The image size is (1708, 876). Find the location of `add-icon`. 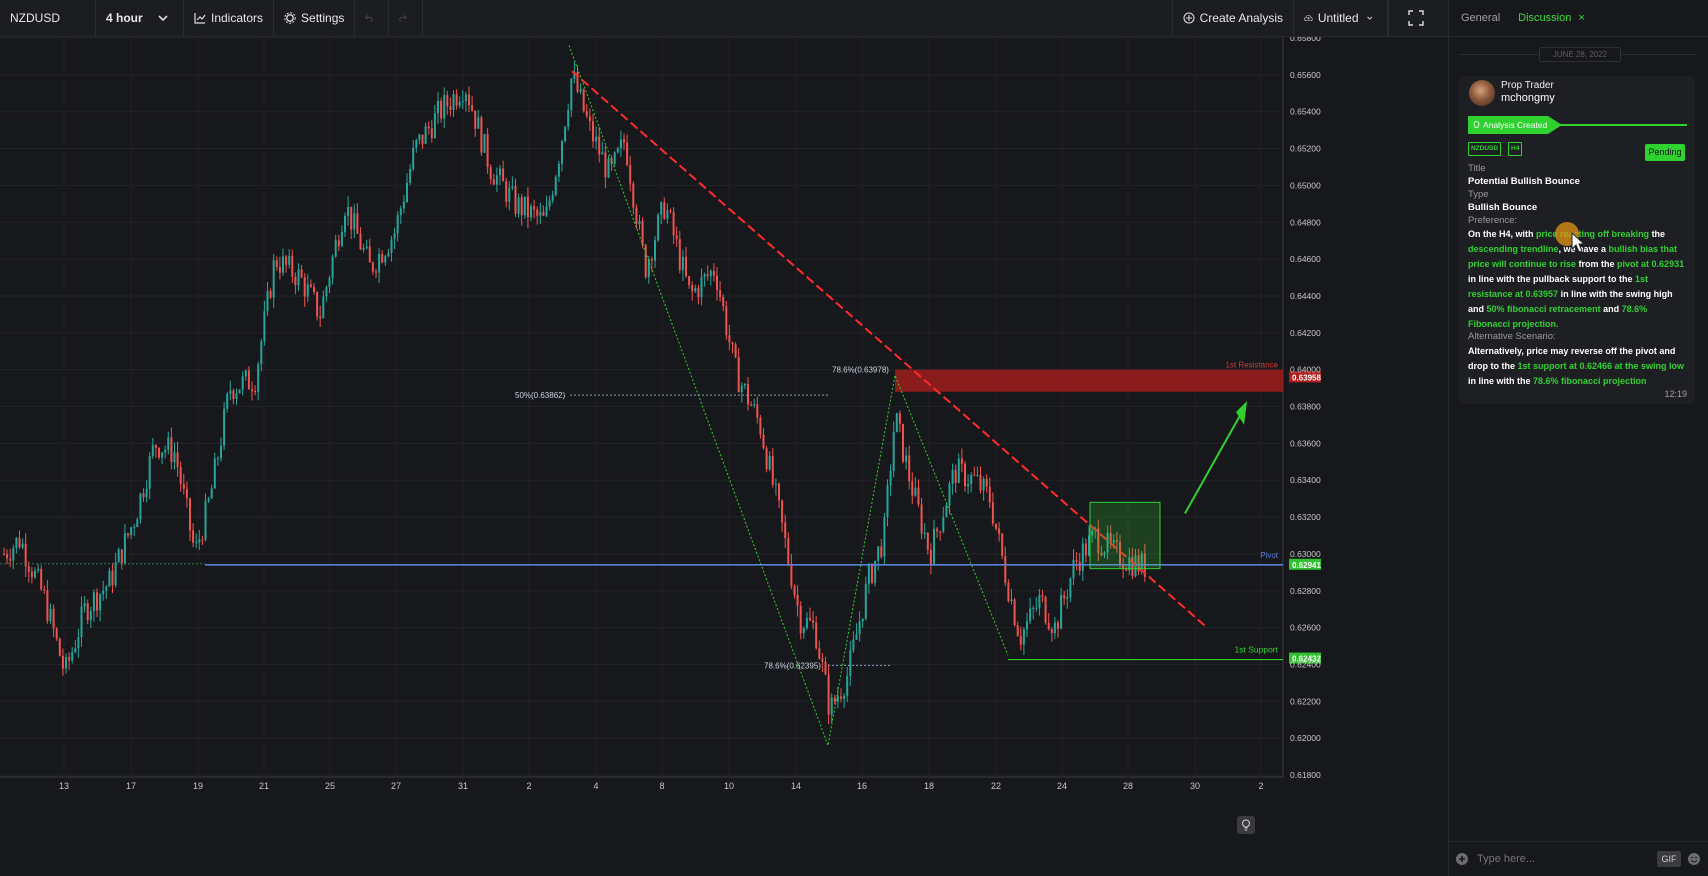

add-icon is located at coordinates (1462, 859).